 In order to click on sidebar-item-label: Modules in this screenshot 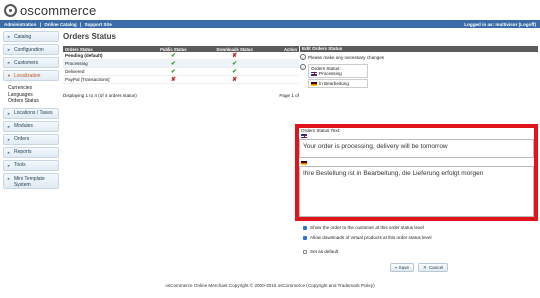, I will do `click(23, 126)`.